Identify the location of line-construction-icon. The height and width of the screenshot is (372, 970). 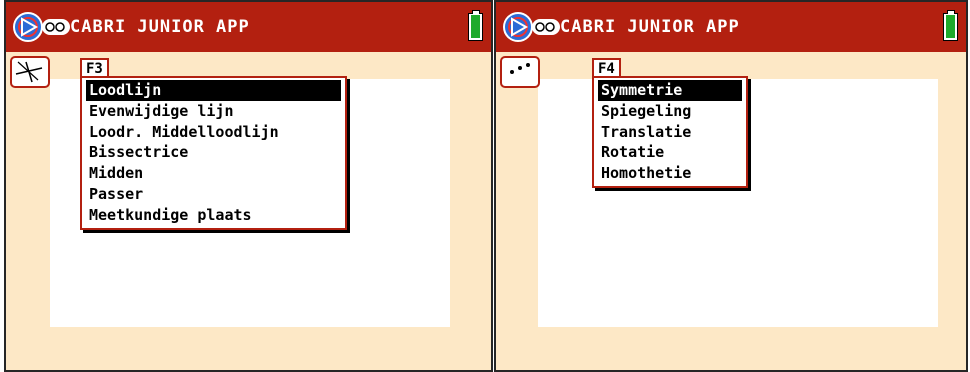
(29, 72).